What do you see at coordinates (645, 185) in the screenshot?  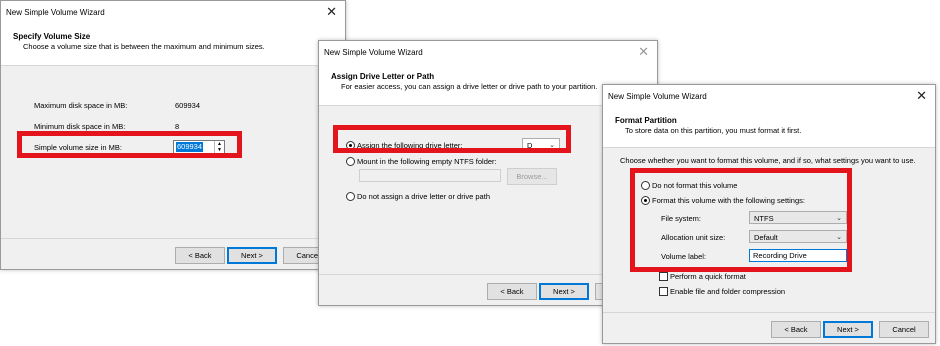 I see `no-format-radio` at bounding box center [645, 185].